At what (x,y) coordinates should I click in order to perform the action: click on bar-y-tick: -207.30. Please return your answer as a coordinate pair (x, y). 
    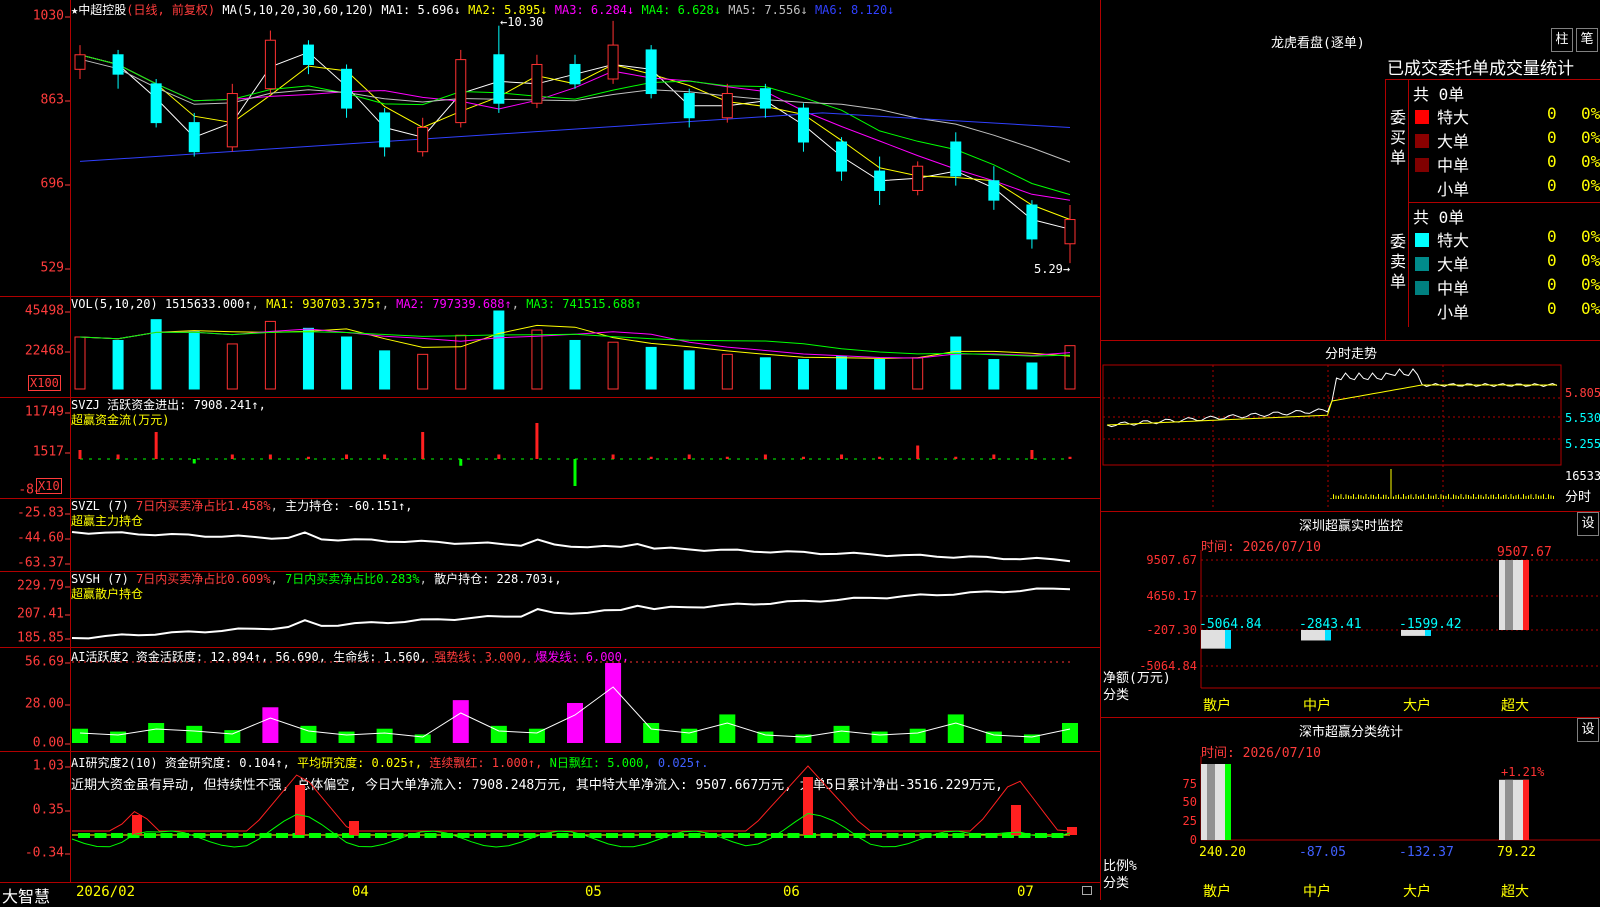
    Looking at the image, I should click on (1171, 630).